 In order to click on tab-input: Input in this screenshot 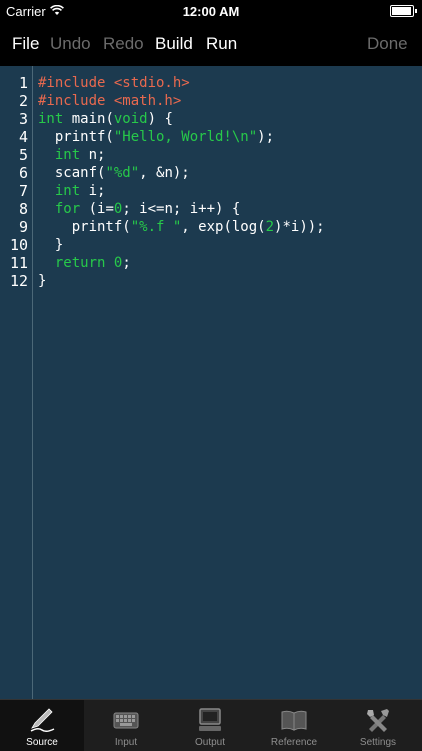, I will do `click(126, 725)`.